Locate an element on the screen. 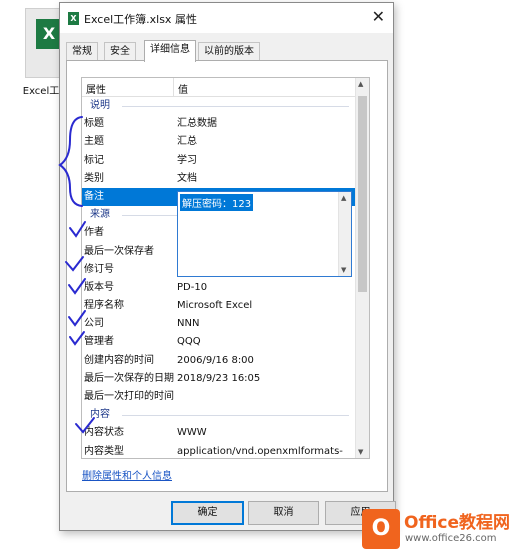  header-property: 属性 is located at coordinates (96, 88).